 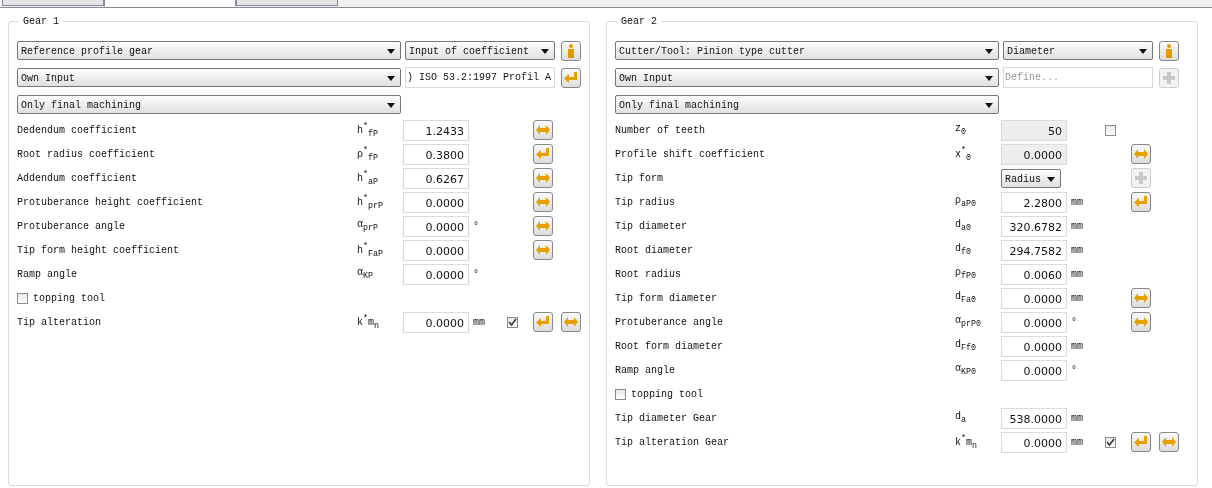 I want to click on field-label: Protuberance height coefficient, so click(x=111, y=202).